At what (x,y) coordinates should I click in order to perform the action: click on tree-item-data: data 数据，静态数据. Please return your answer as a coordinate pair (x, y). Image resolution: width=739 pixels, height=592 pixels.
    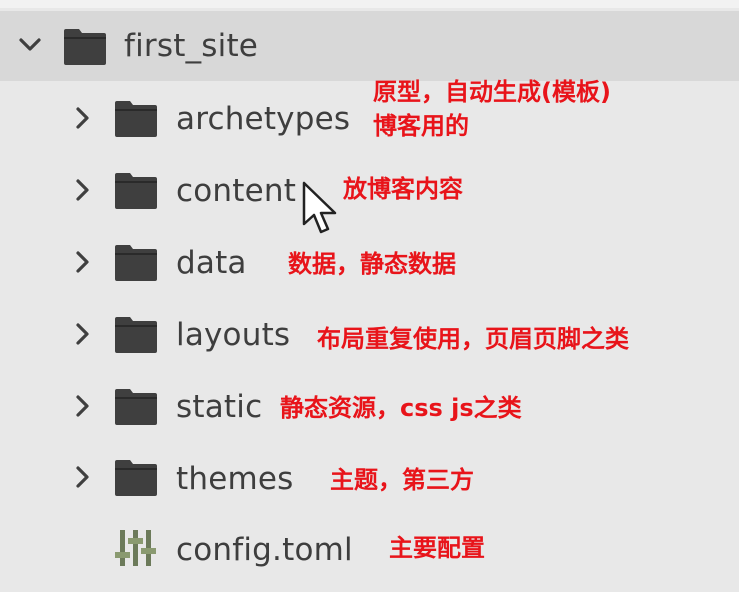
    Looking at the image, I should click on (369, 263).